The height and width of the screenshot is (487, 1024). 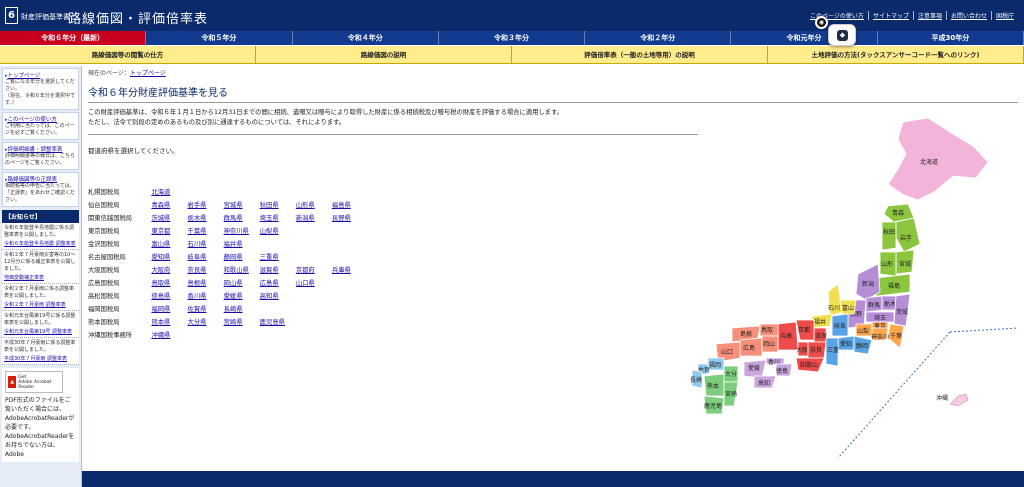 I want to click on pref-cell: 岐阜県, so click(x=206, y=258).